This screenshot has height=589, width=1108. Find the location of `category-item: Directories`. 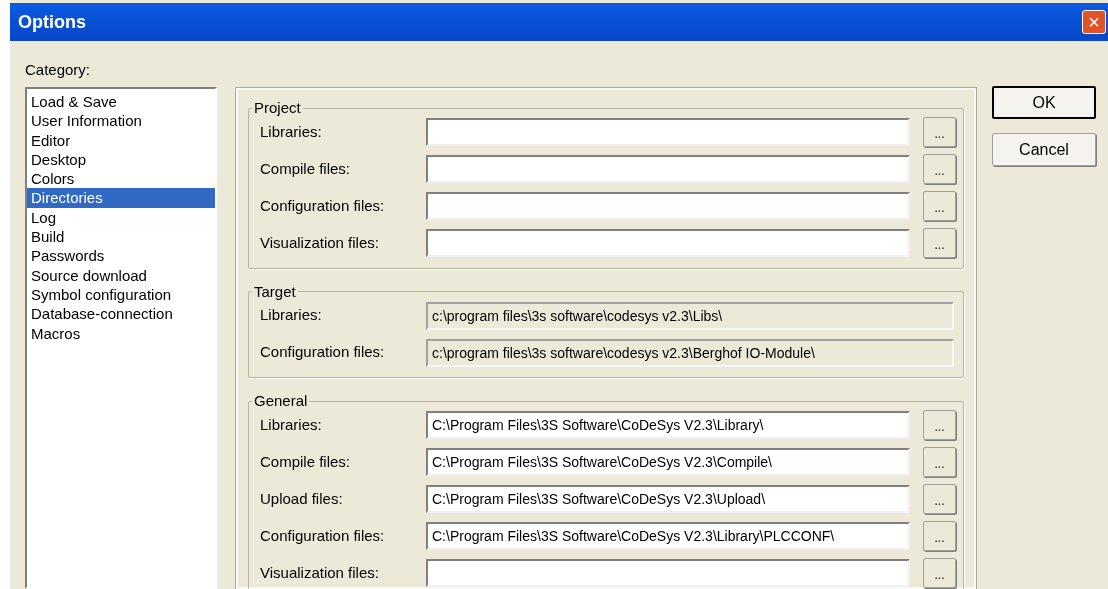

category-item: Directories is located at coordinates (121, 198).